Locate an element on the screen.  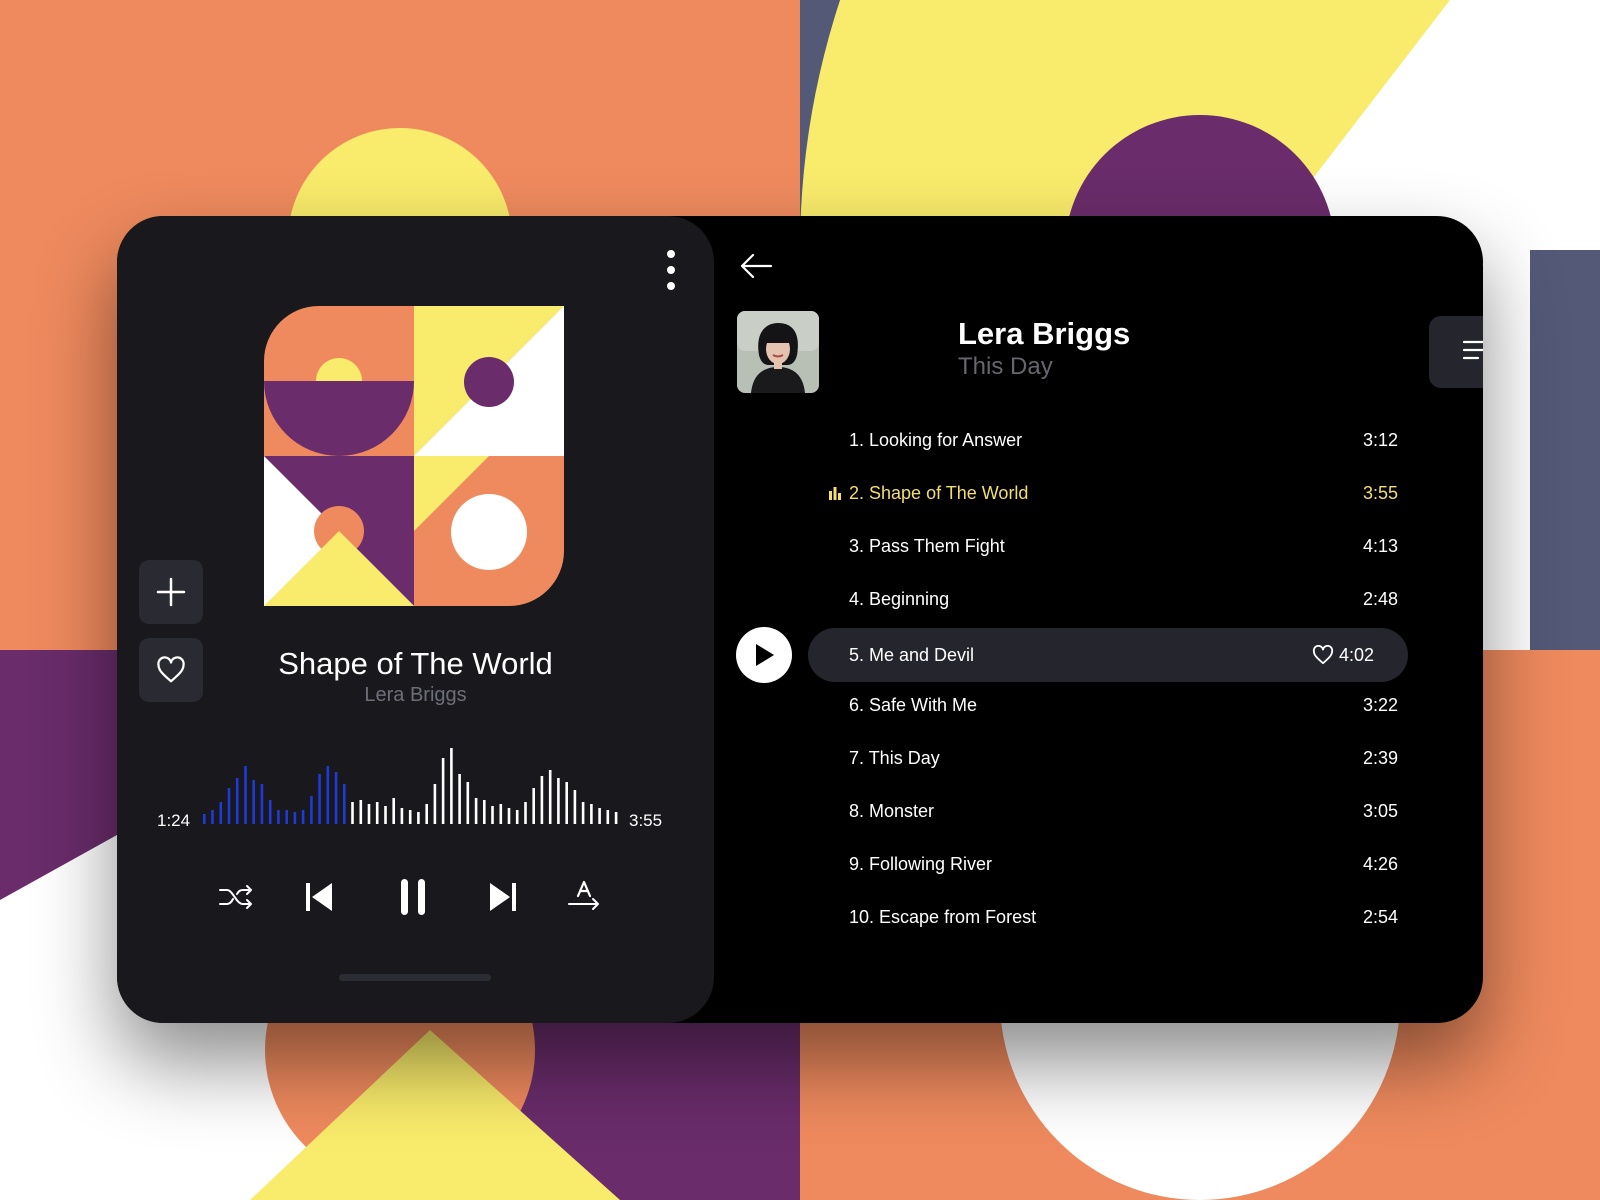
arrow-left-icon is located at coordinates (756, 266).